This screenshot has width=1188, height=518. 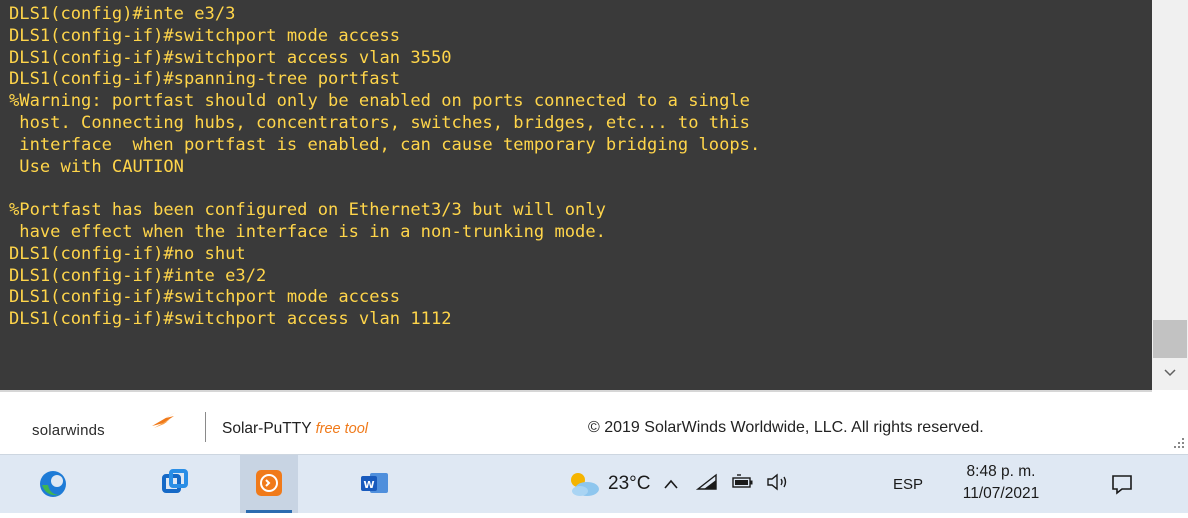 I want to click on footer-separator, so click(x=205, y=427).